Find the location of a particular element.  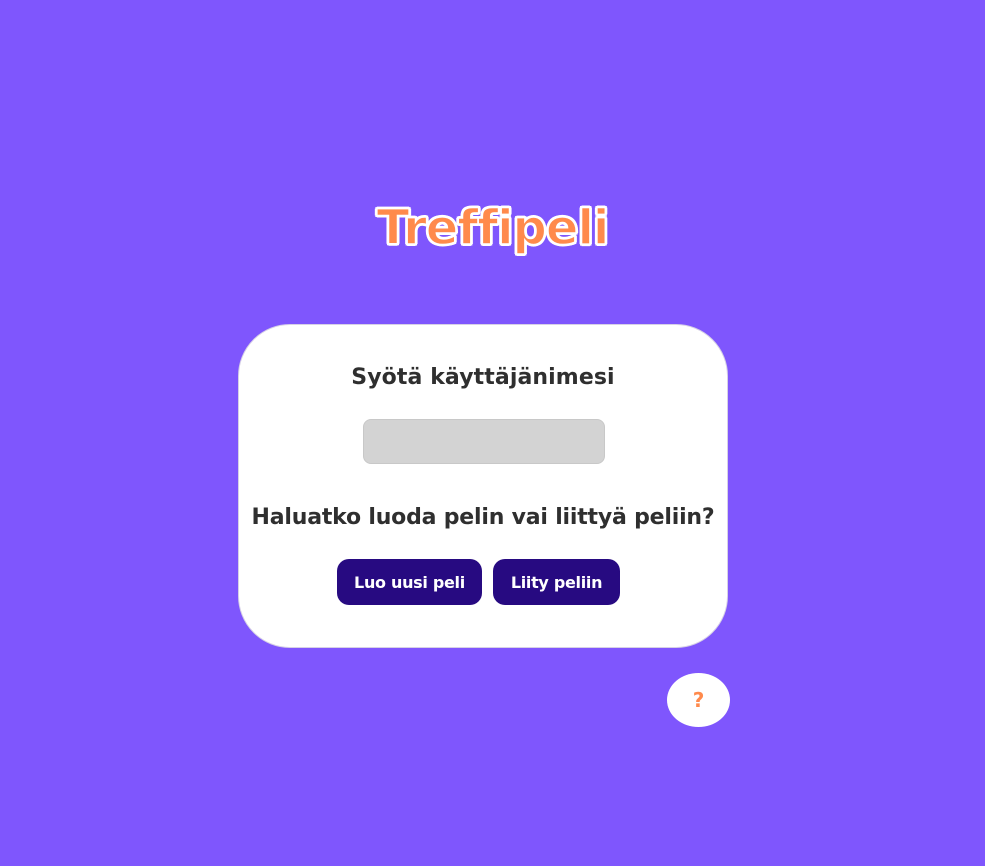

game-choice-question: Haluatko luoda pelin vai liittyä peliin? is located at coordinates (483, 517).